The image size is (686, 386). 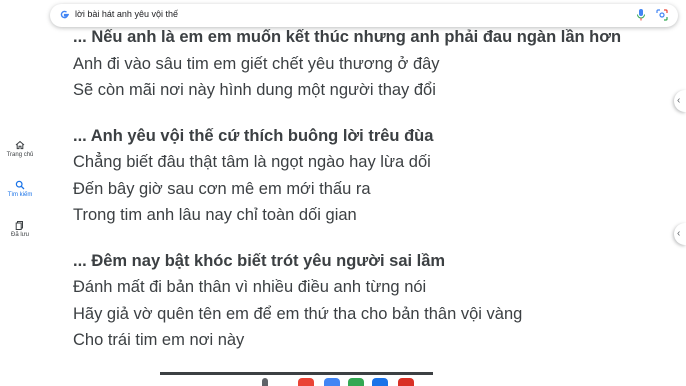 I want to click on lyric-line: Đến bây giờ sau cơn mê em mới thấu ra, so click(x=222, y=188).